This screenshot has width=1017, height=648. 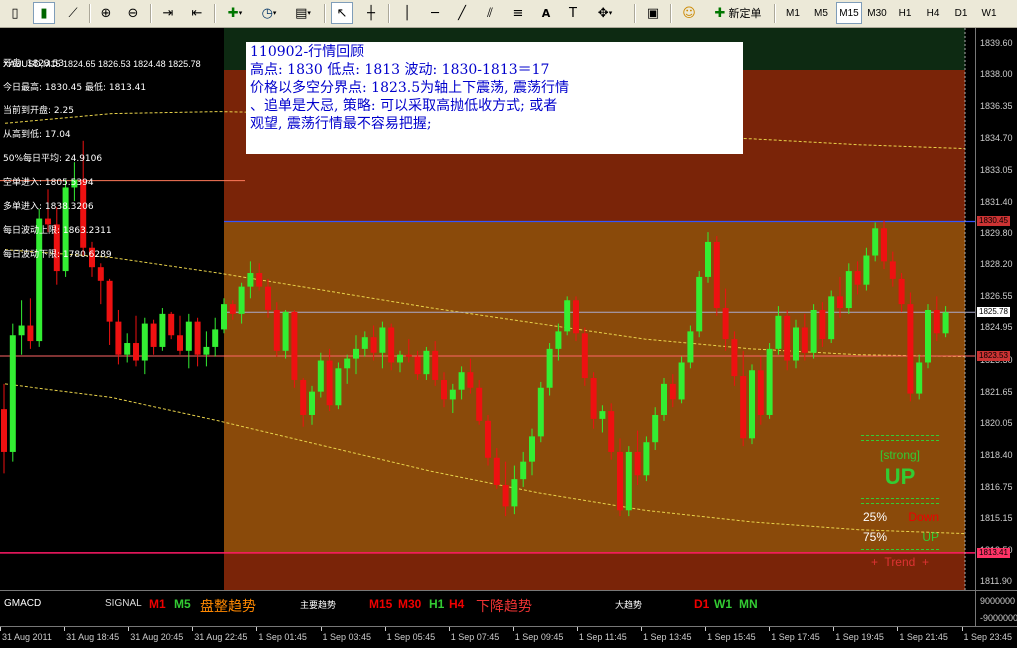 What do you see at coordinates (987, 634) in the screenshot?
I see `time-tick-label: 1 Sep 23:45` at bounding box center [987, 634].